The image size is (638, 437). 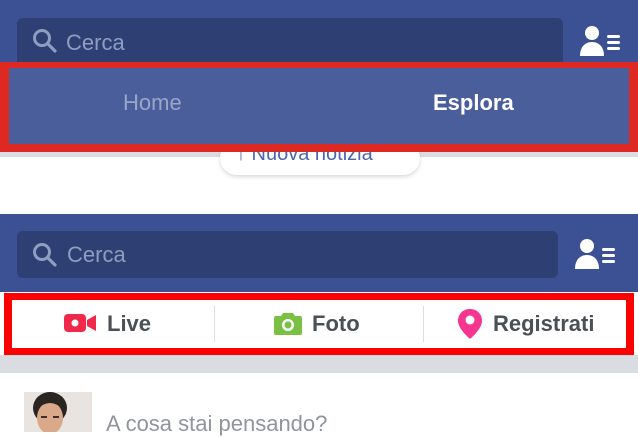 What do you see at coordinates (152, 103) in the screenshot?
I see `tab-home: Home` at bounding box center [152, 103].